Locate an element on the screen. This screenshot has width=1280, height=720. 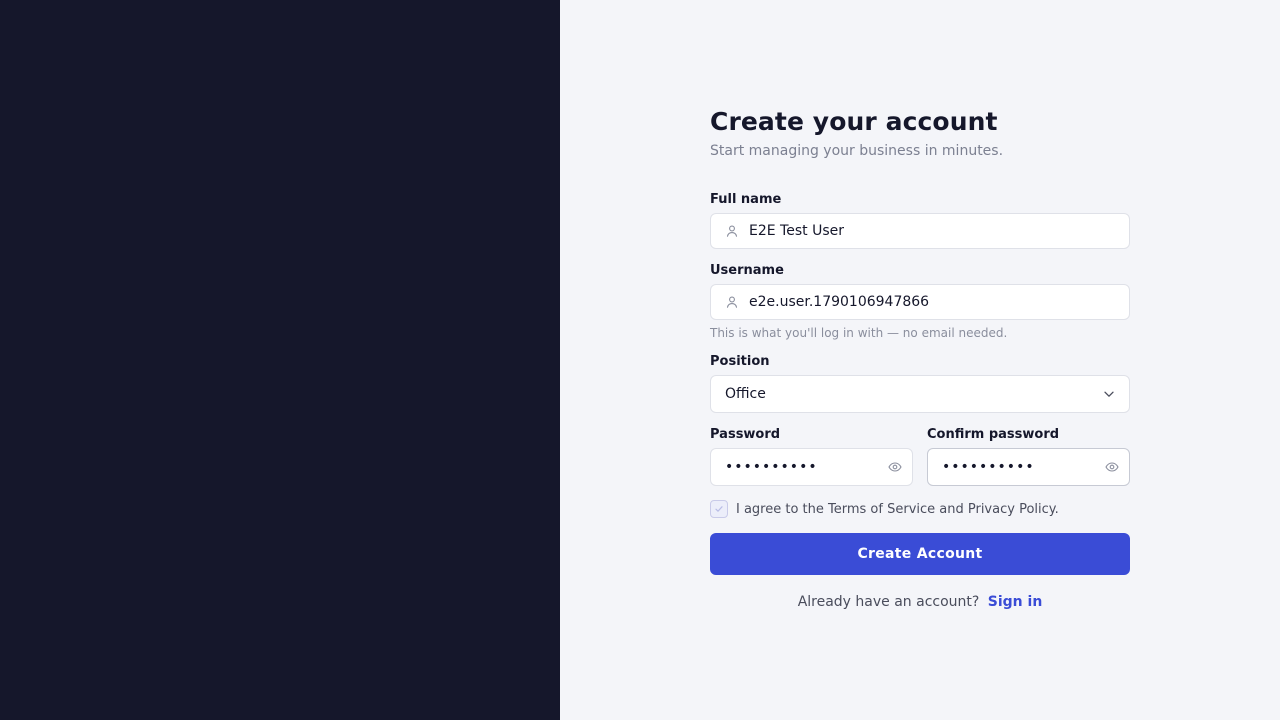
confirm-password-masked: •••••••••• is located at coordinates (988, 467).